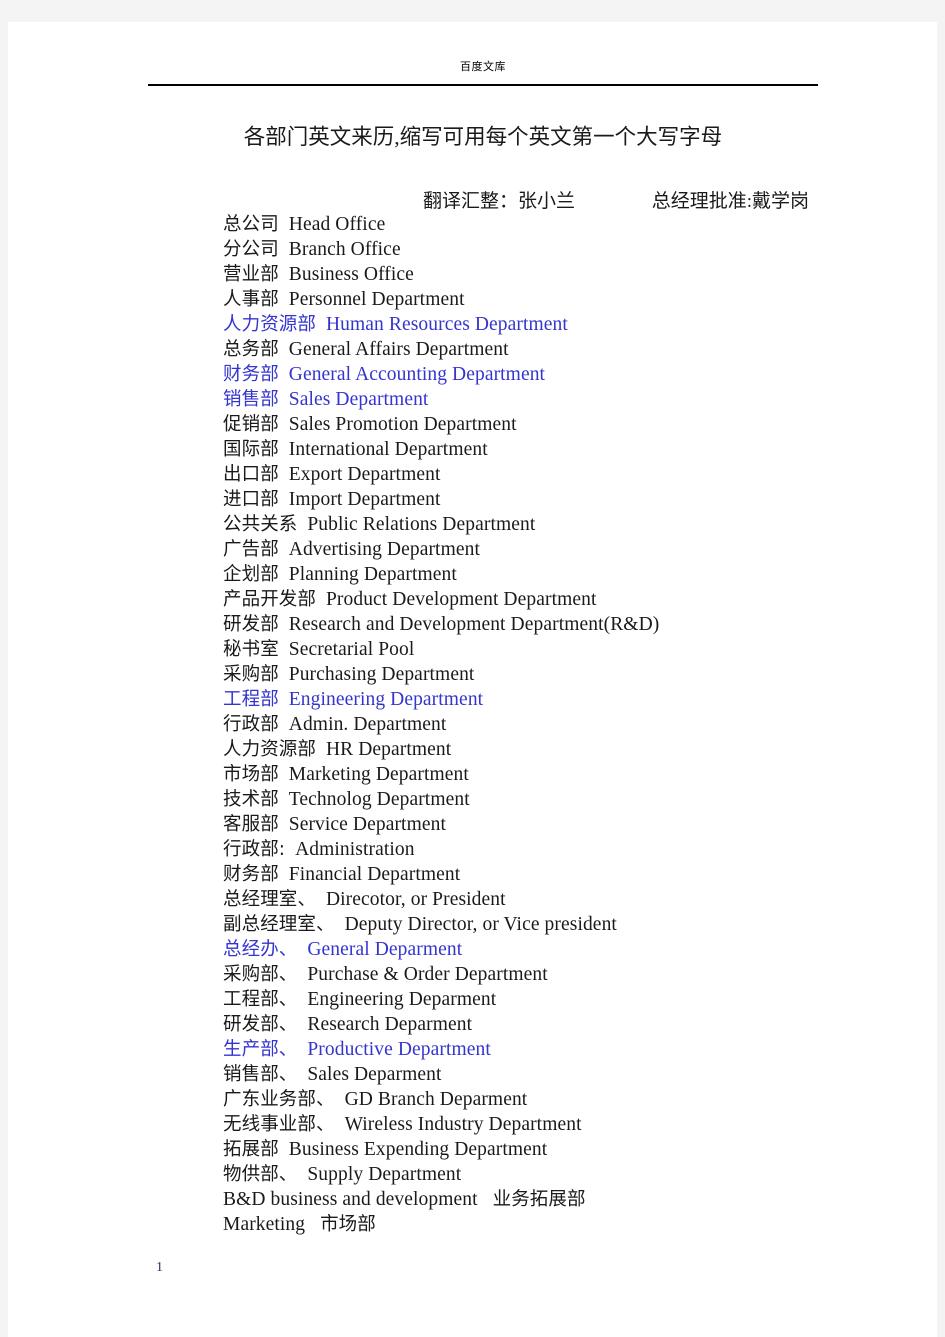 The width and height of the screenshot is (945, 1337). I want to click on department-name-cn: 人事部, so click(251, 299).